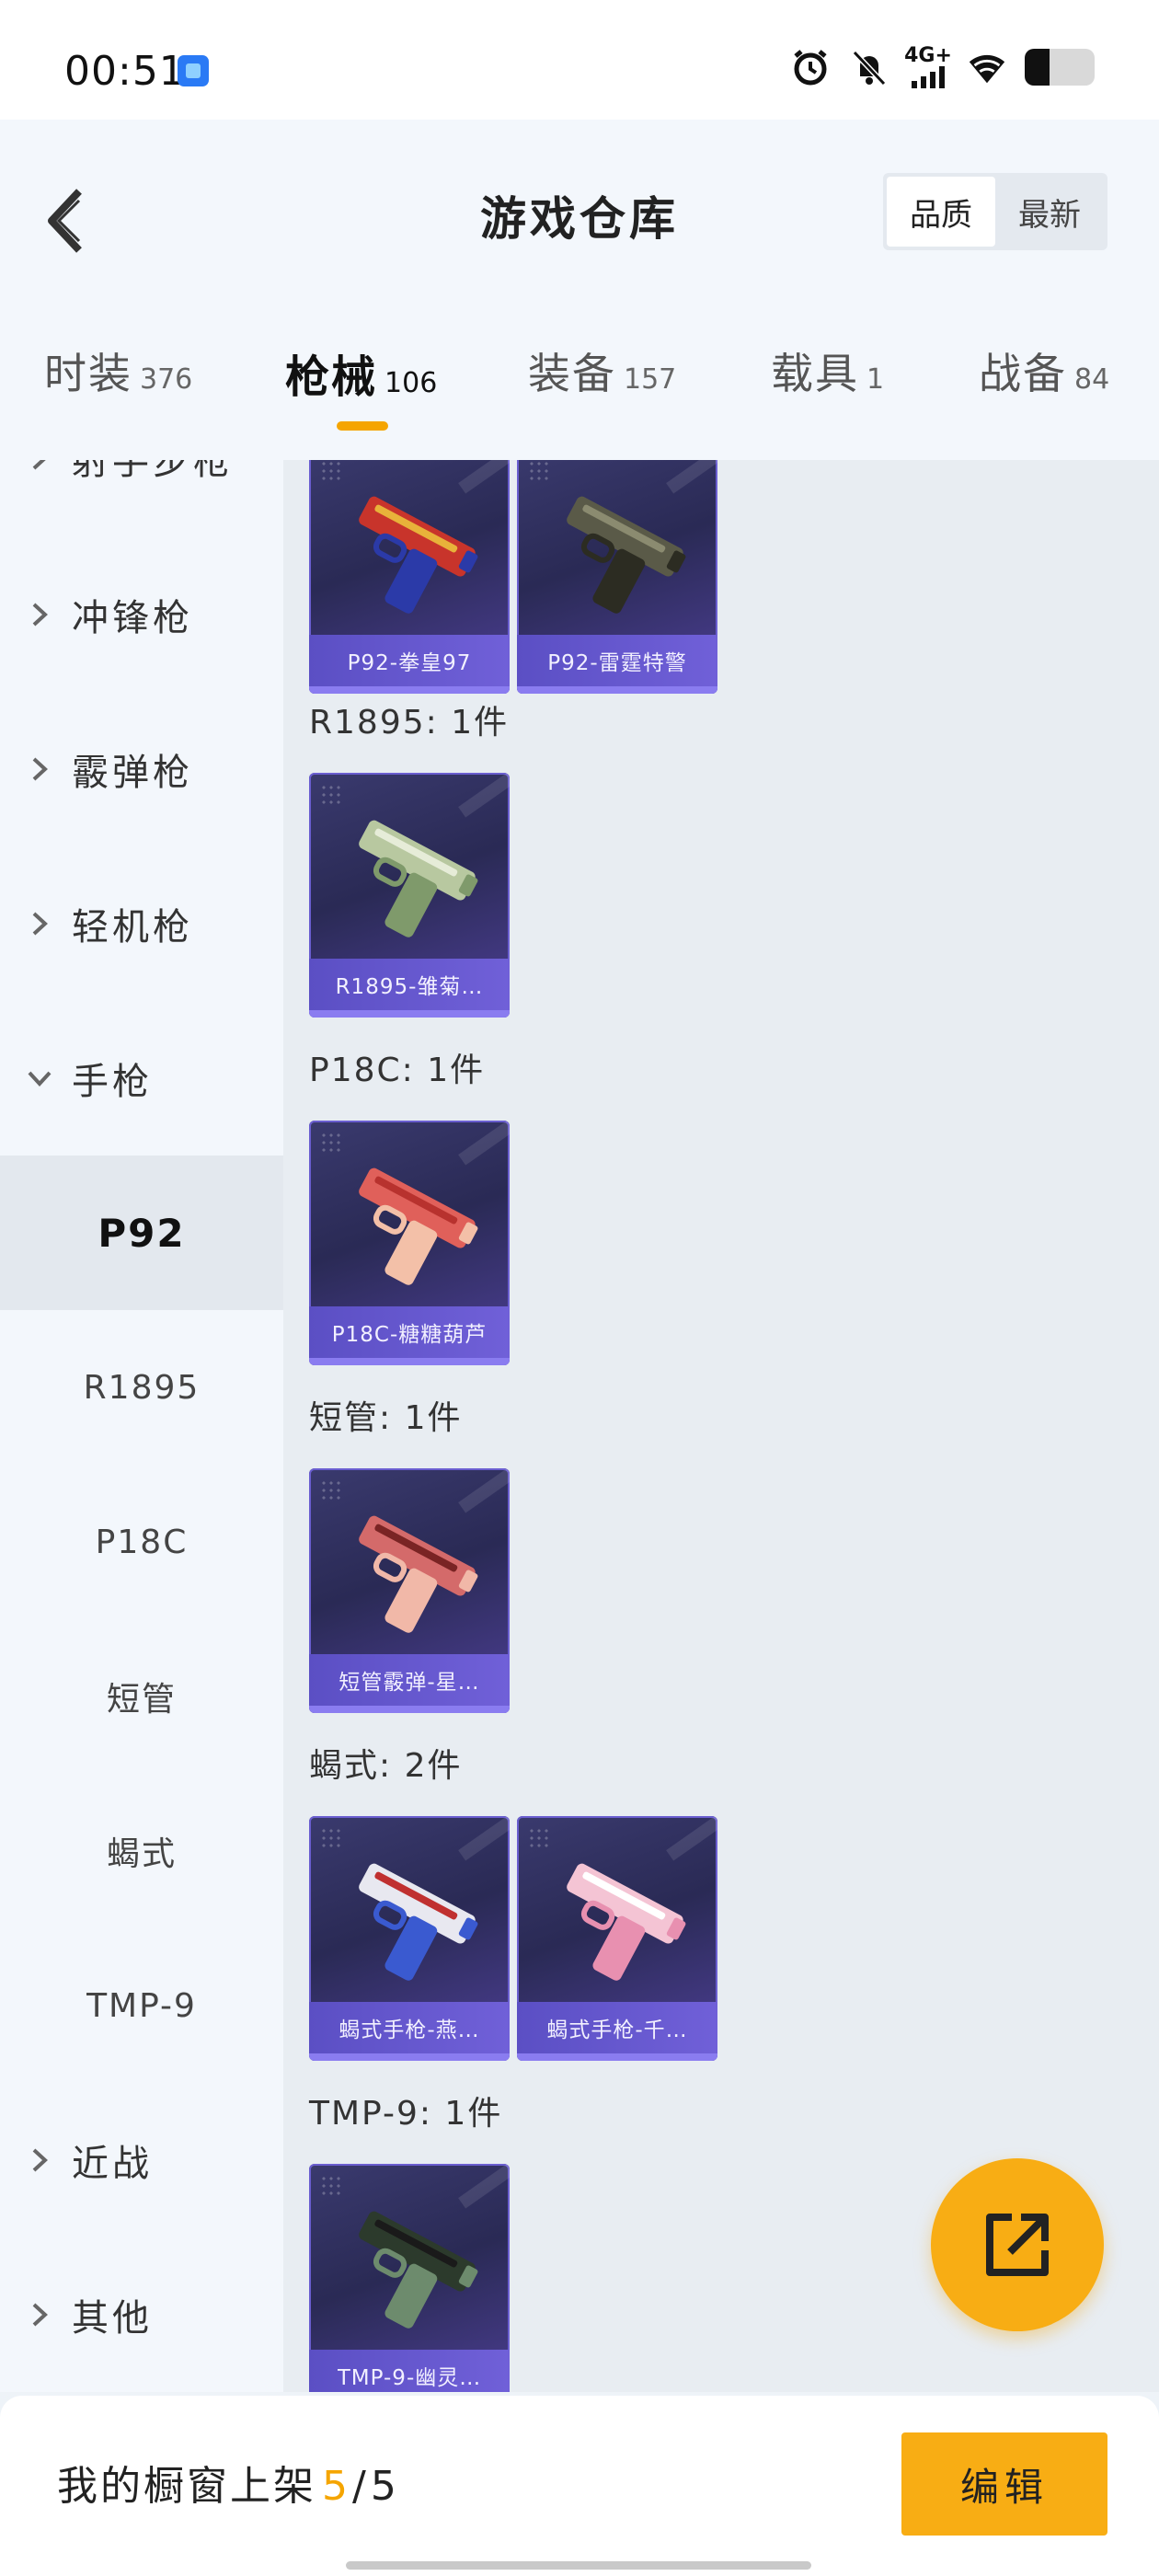 The image size is (1159, 2576). I want to click on sidebar-item-label: 冲锋枪, so click(132, 618).